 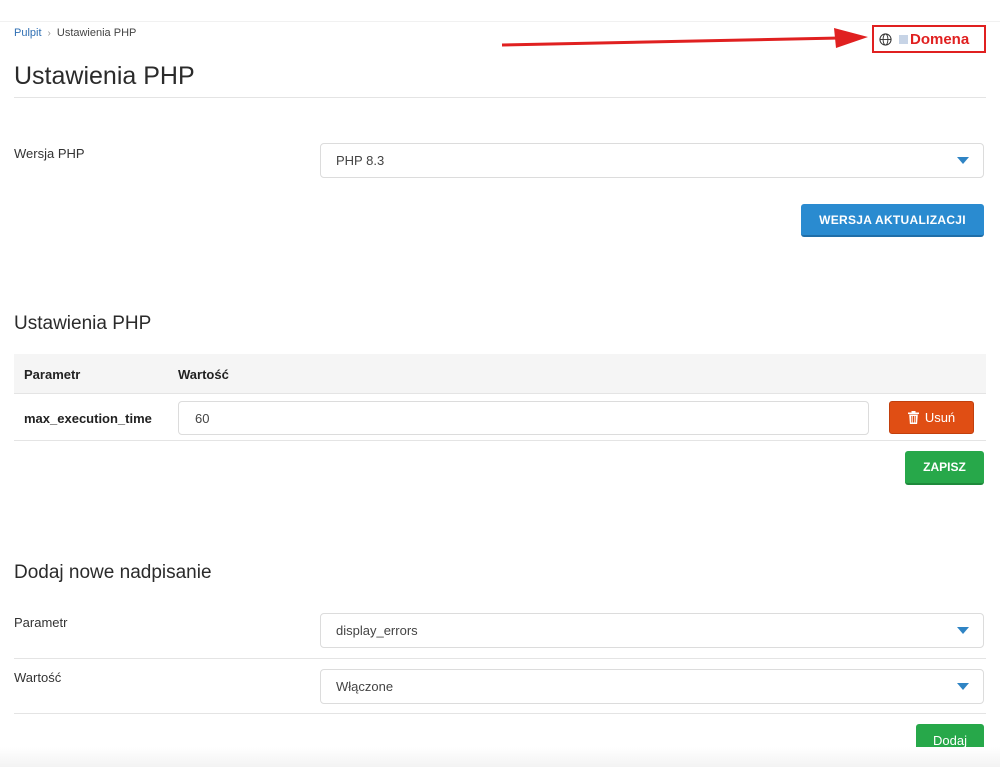 What do you see at coordinates (377, 630) in the screenshot?
I see `override-param-value: display_errors` at bounding box center [377, 630].